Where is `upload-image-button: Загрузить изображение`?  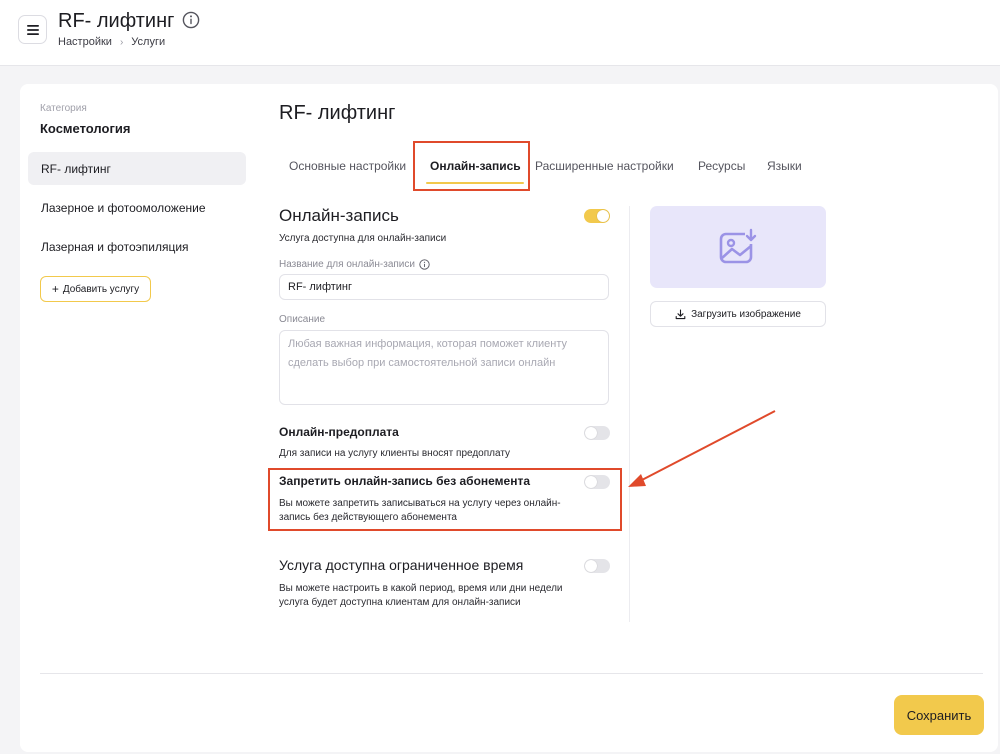 upload-image-button: Загрузить изображение is located at coordinates (738, 314).